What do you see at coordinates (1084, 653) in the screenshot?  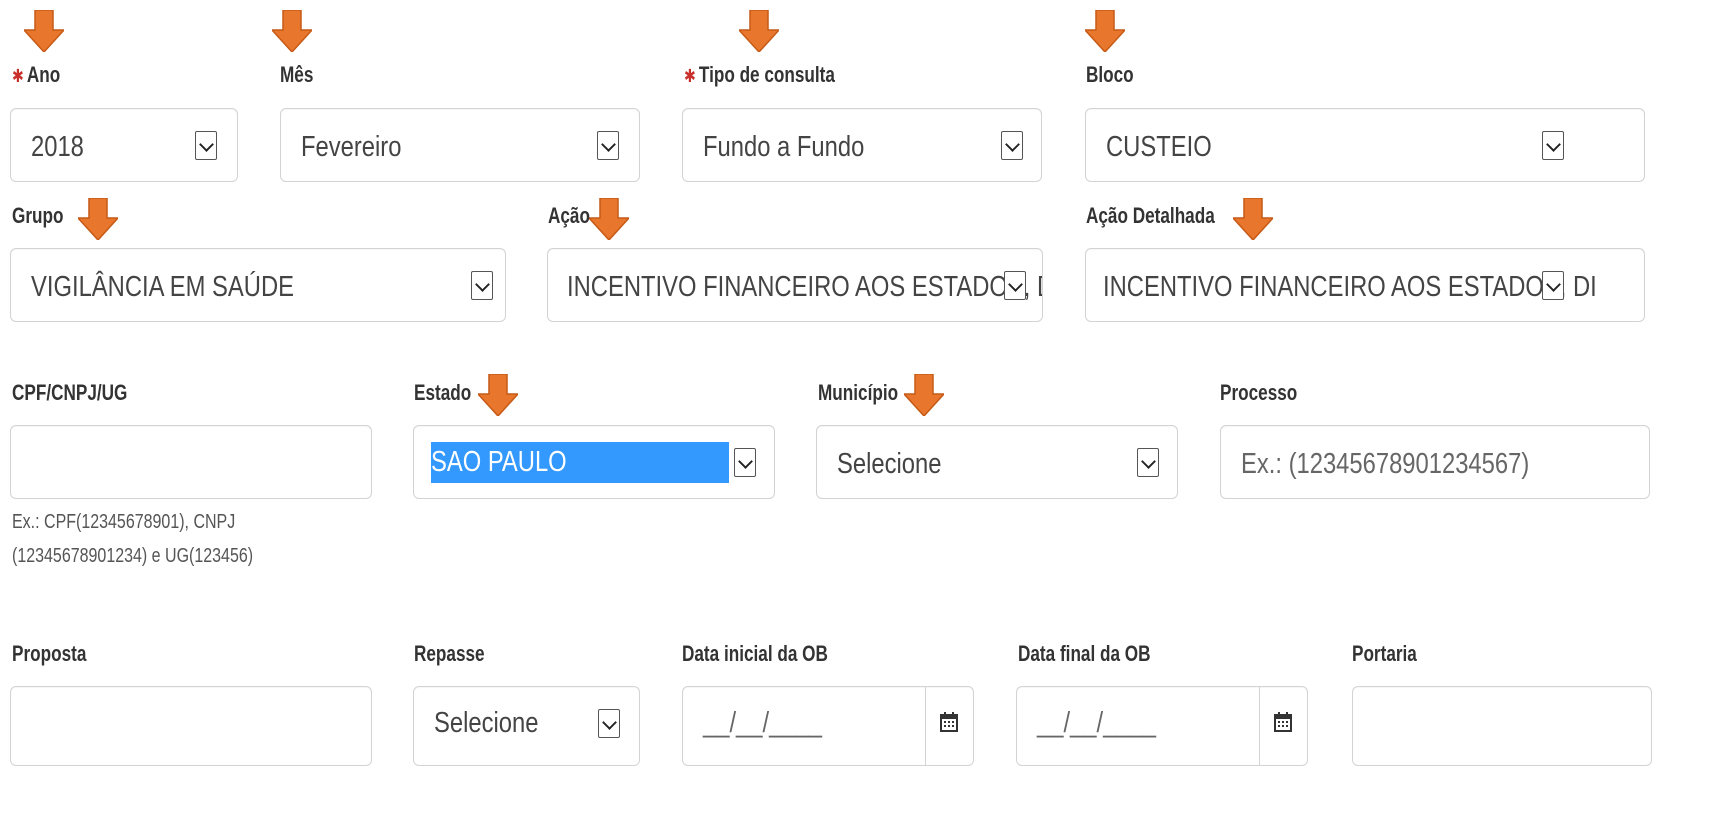 I see `label-data-final: Data final da OB` at bounding box center [1084, 653].